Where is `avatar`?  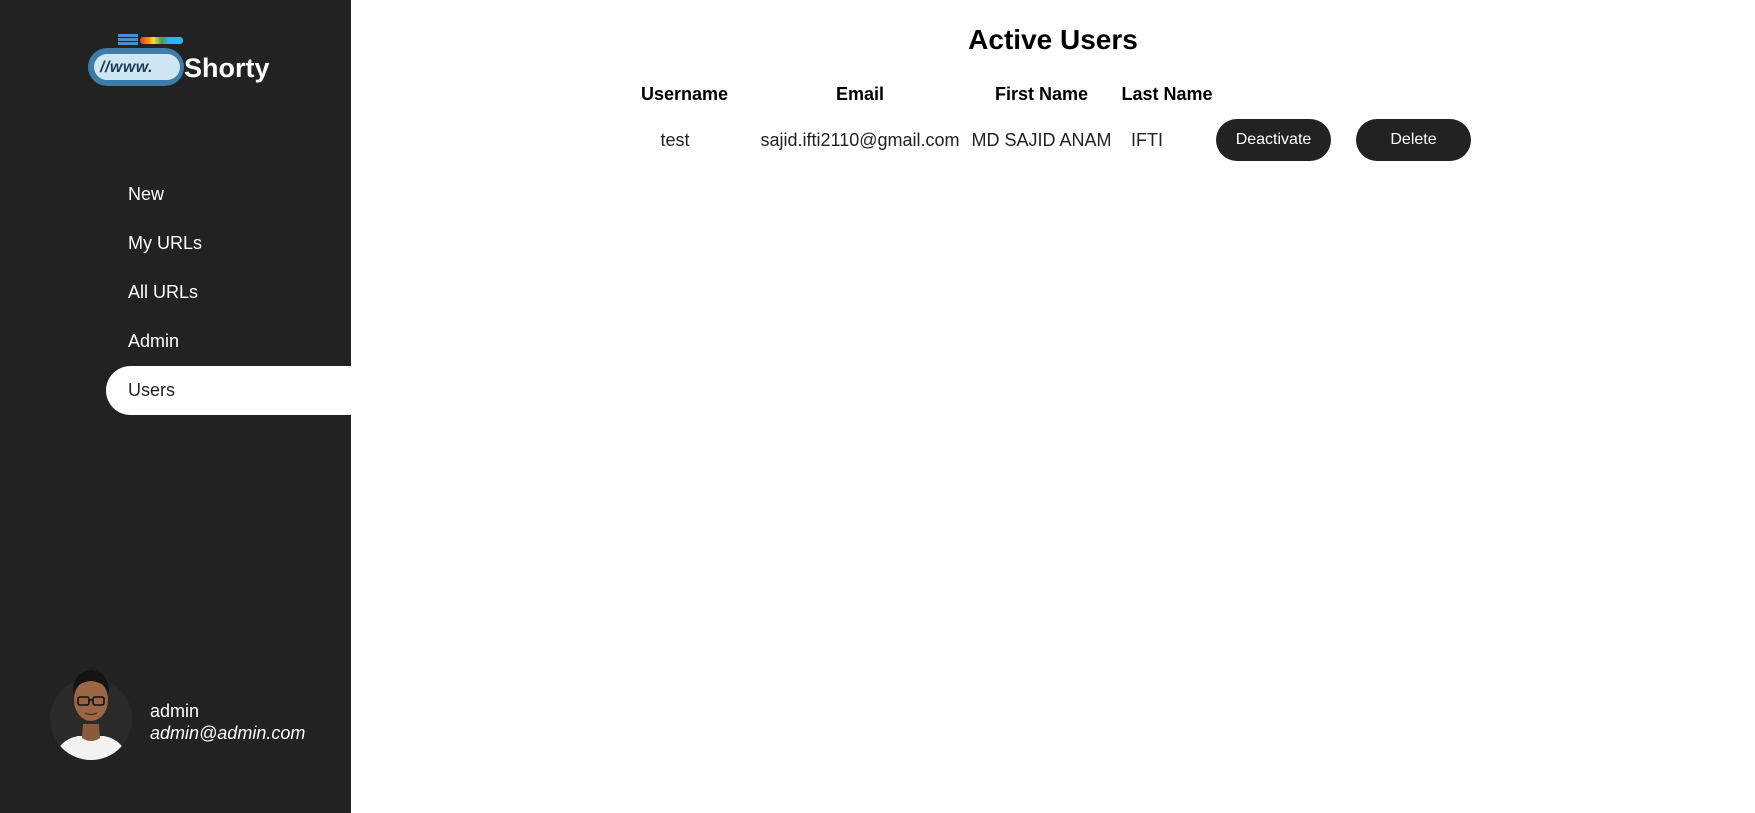 avatar is located at coordinates (91, 715).